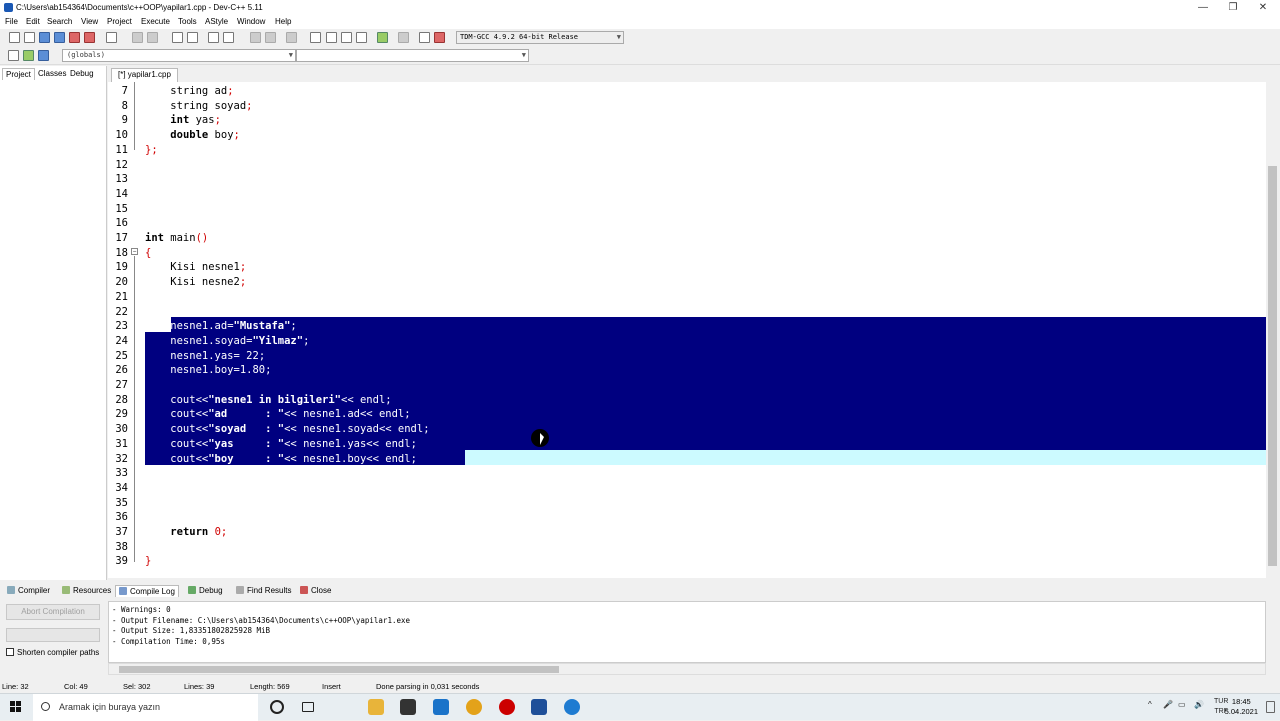  What do you see at coordinates (687, 488) in the screenshot?
I see `code-line: 34` at bounding box center [687, 488].